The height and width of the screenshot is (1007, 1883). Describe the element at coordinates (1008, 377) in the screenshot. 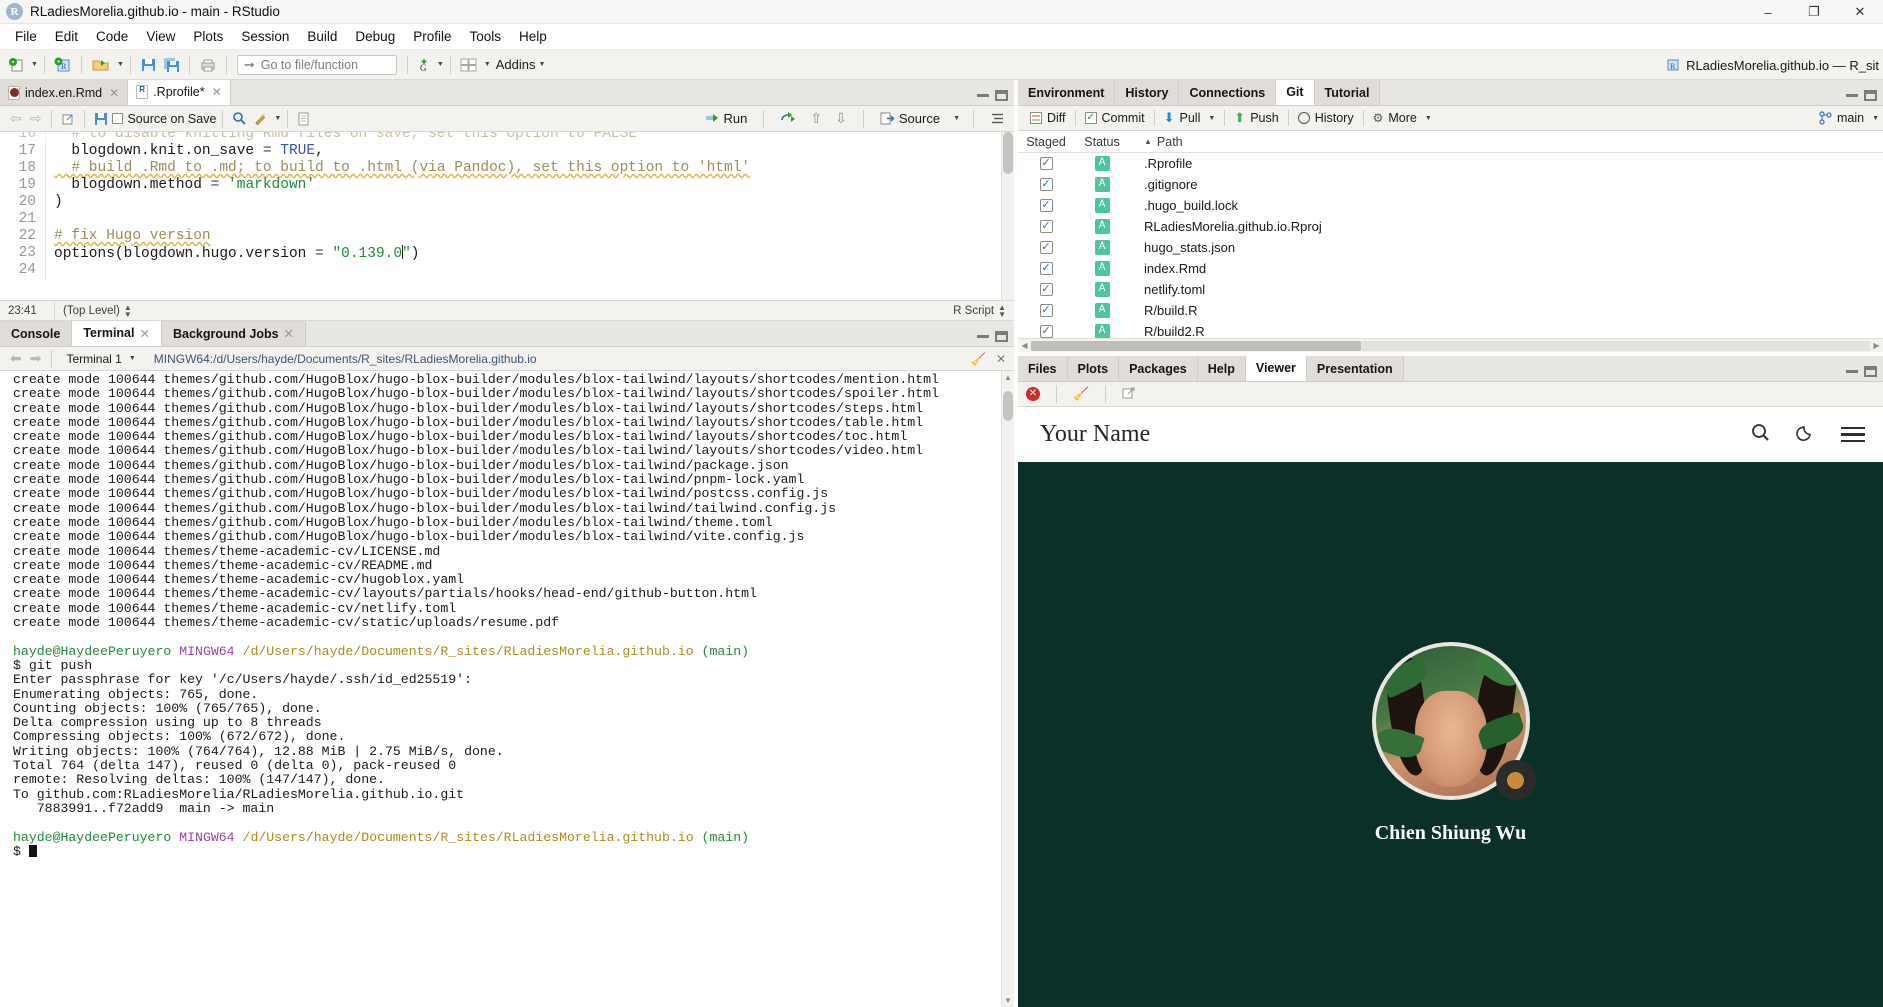

I see `scroll-up-icon: ▲` at that location.